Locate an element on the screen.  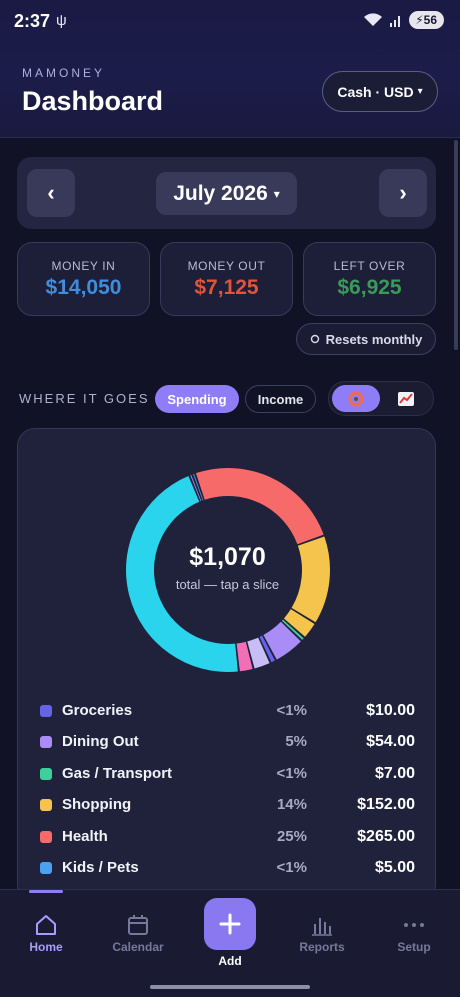
legend-amount: $54.00 is located at coordinates (390, 741).